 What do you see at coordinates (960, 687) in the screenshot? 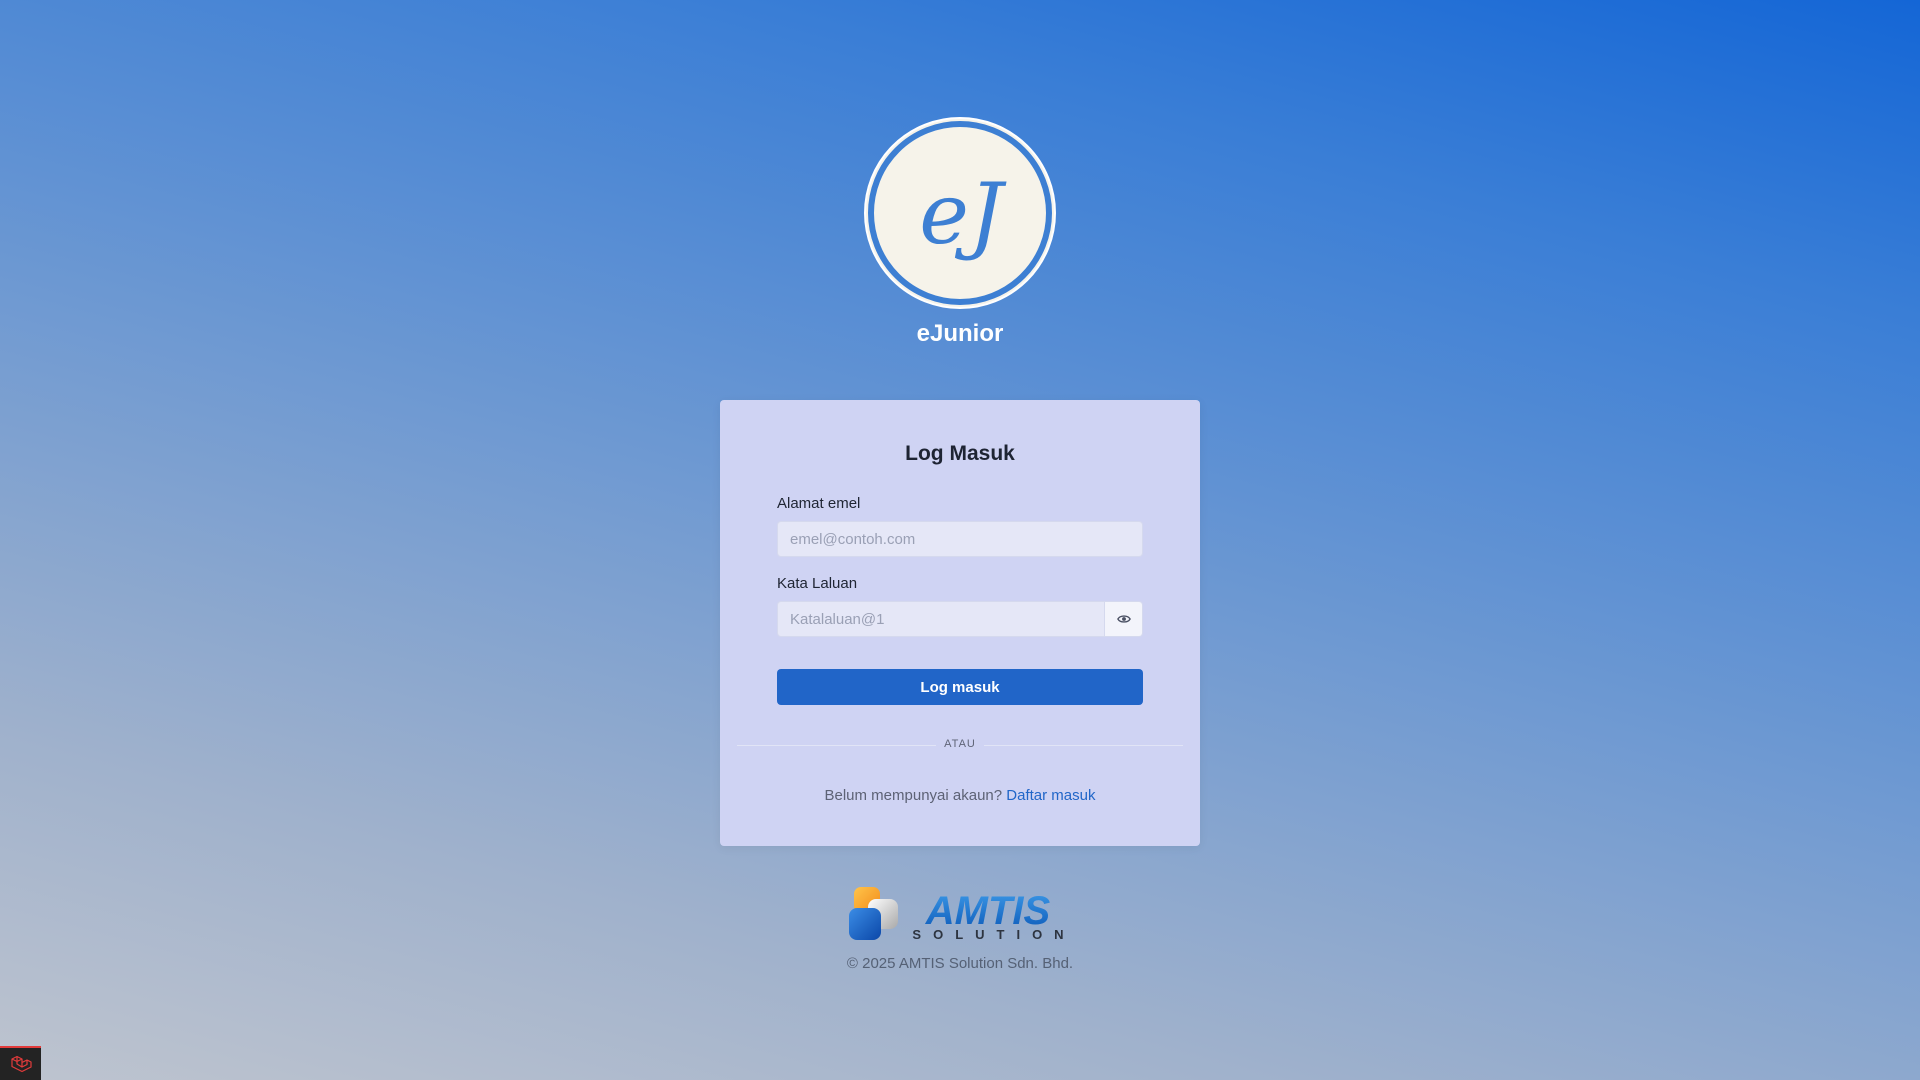
I see `login-button: Log masuk` at bounding box center [960, 687].